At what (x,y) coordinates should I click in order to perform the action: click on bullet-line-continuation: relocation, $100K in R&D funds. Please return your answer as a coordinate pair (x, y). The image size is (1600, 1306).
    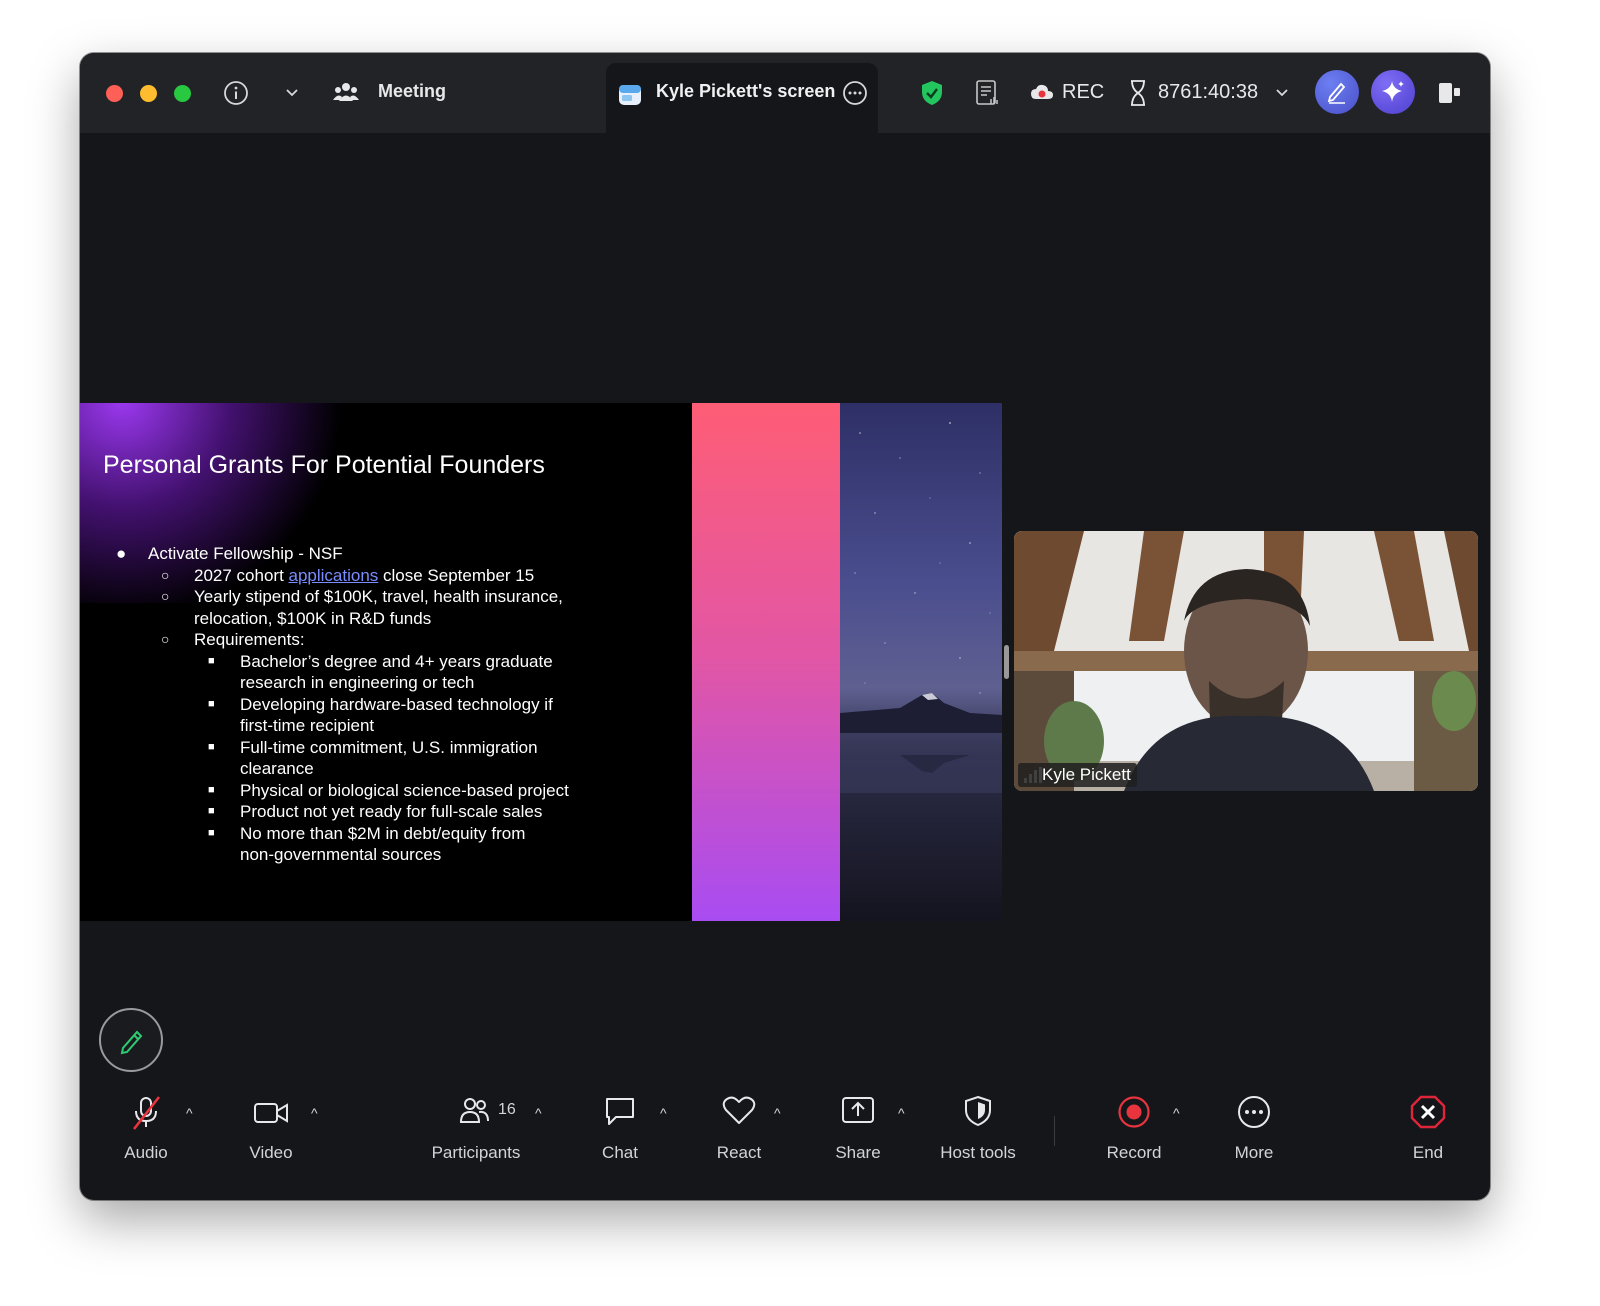
    Looking at the image, I should click on (313, 618).